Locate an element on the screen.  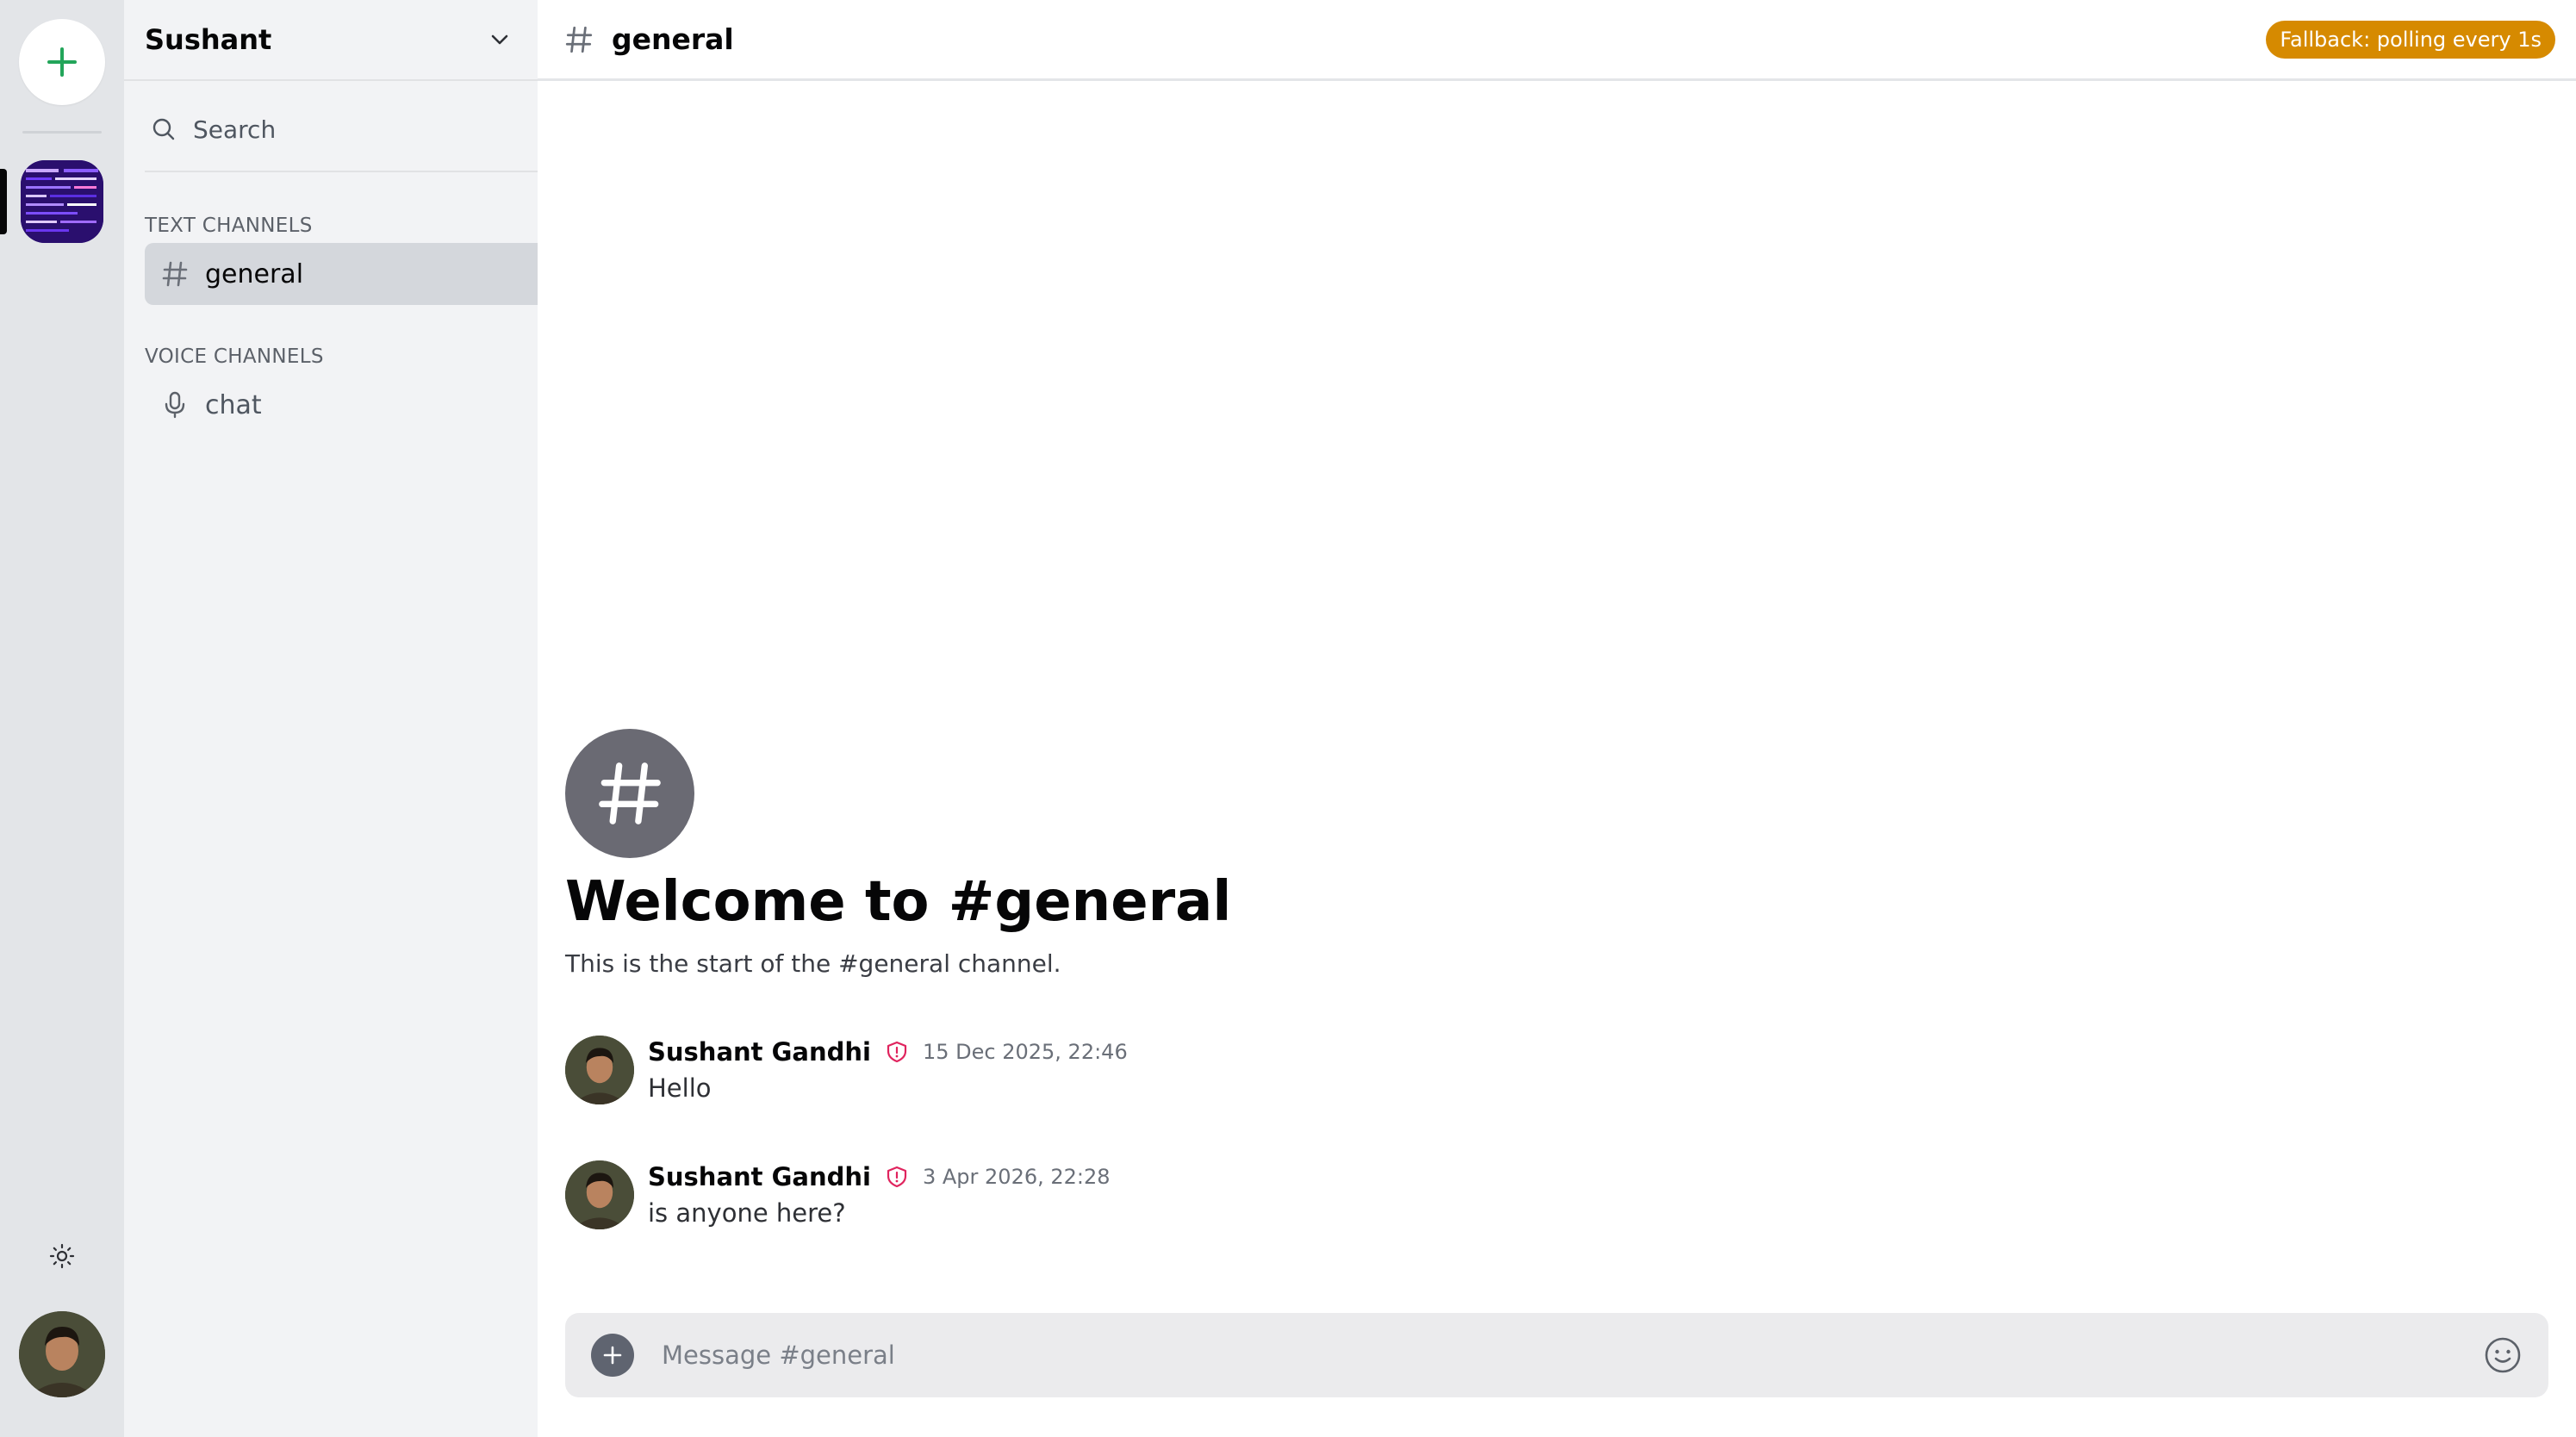
attach-button is located at coordinates (613, 1355).